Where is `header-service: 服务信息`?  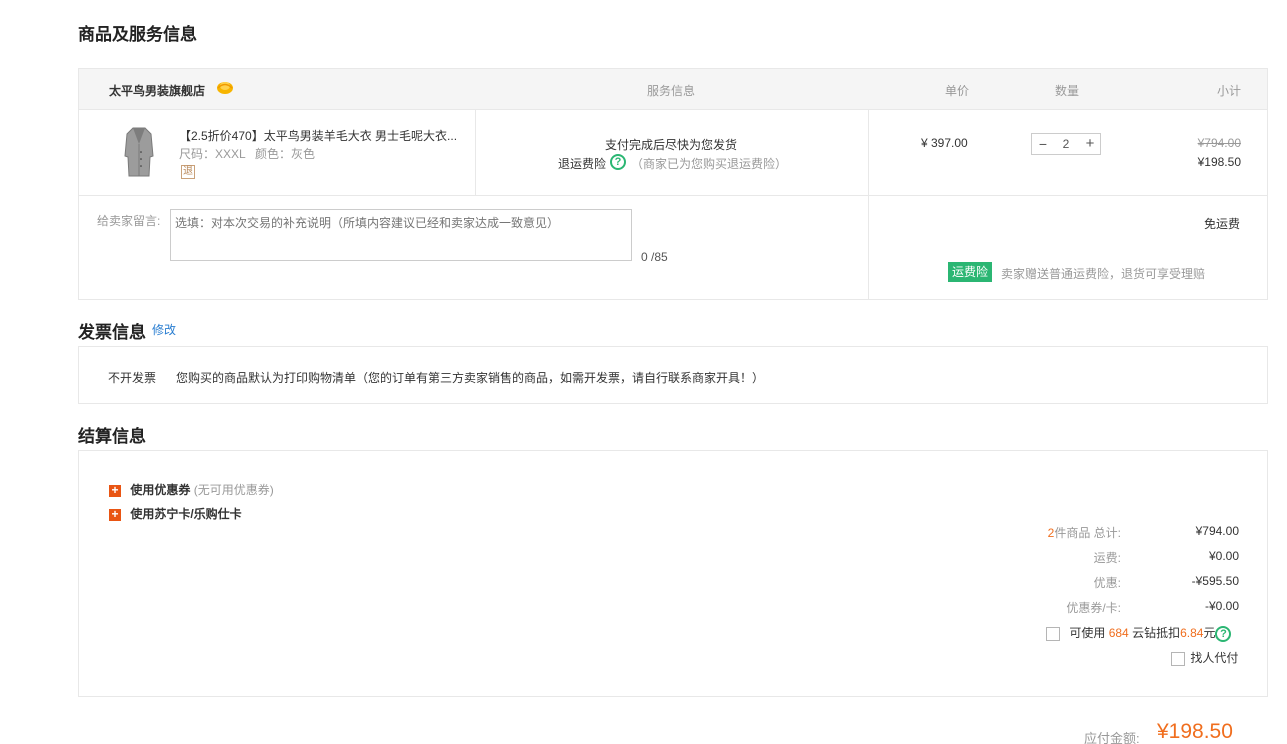
header-service: 服务信息 is located at coordinates (671, 91).